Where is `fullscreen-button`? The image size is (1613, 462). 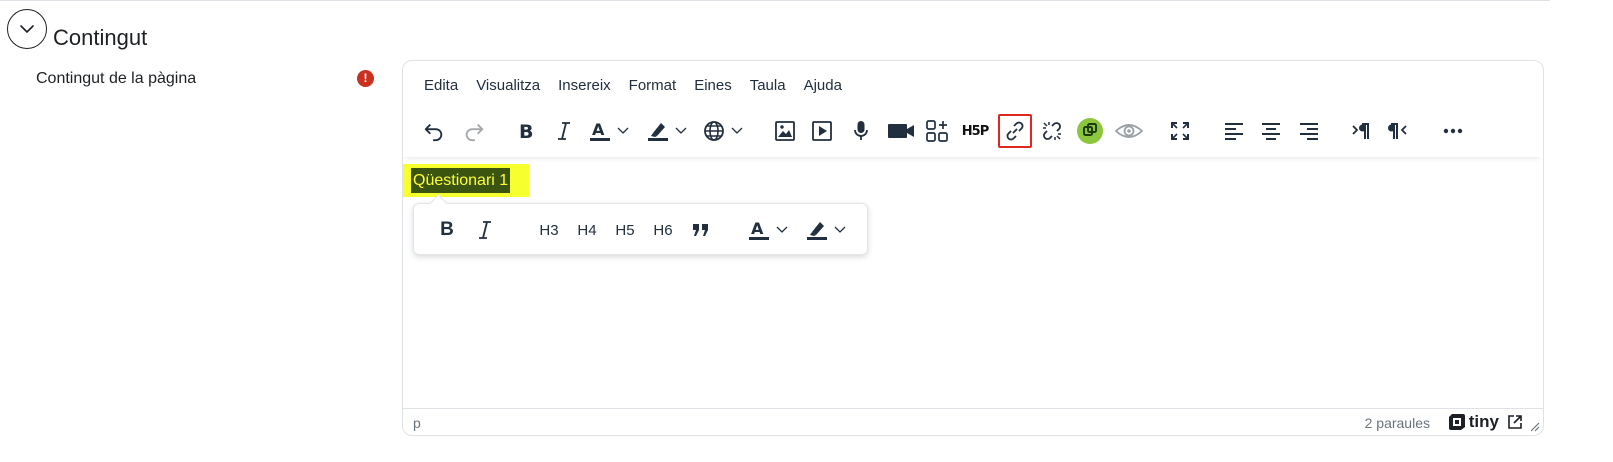 fullscreen-button is located at coordinates (1180, 131).